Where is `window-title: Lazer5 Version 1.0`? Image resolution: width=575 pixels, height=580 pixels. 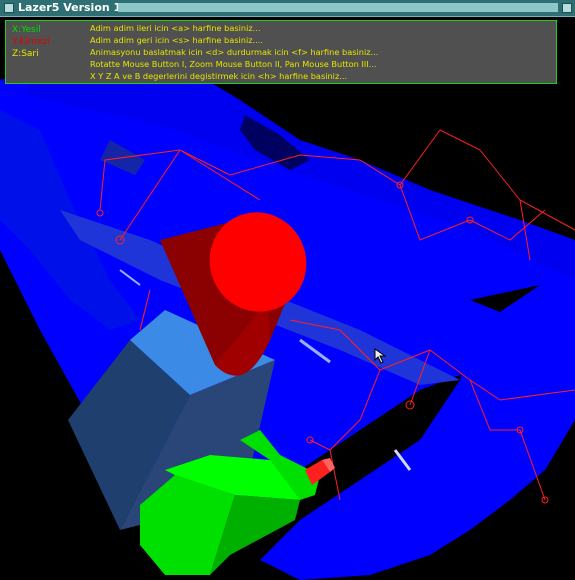
window-title: Lazer5 Version 1.0 is located at coordinates (76, 7).